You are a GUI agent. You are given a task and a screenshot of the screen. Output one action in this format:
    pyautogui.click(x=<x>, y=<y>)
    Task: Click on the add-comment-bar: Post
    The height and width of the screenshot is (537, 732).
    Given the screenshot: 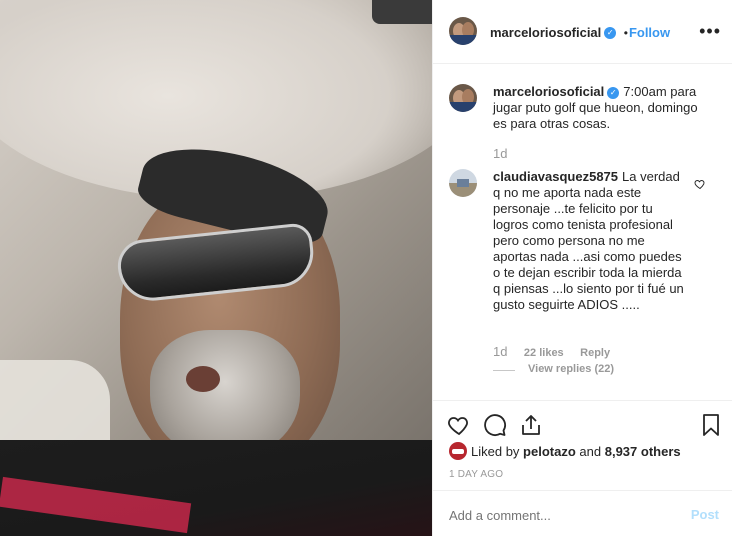 What is the action you would take?
    pyautogui.click(x=582, y=513)
    